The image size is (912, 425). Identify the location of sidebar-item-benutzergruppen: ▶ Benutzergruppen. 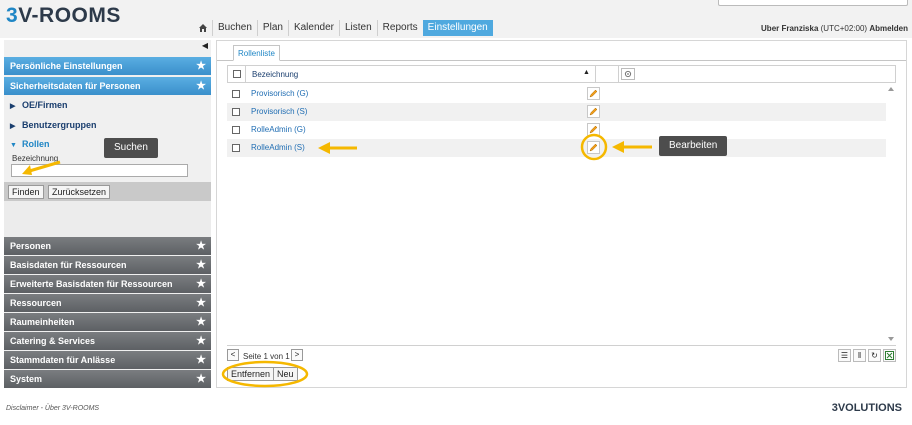
(53, 125).